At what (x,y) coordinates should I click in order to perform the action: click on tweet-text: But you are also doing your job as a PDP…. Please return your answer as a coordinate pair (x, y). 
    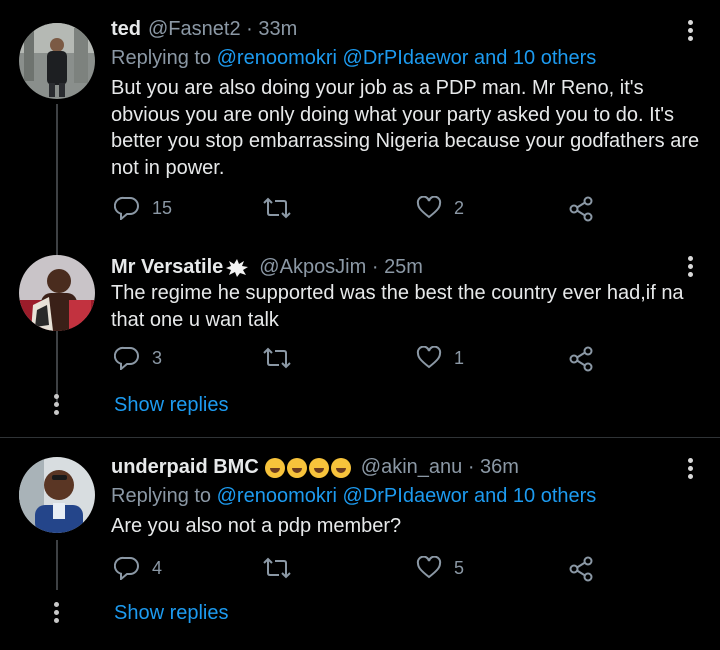
    Looking at the image, I should click on (405, 128).